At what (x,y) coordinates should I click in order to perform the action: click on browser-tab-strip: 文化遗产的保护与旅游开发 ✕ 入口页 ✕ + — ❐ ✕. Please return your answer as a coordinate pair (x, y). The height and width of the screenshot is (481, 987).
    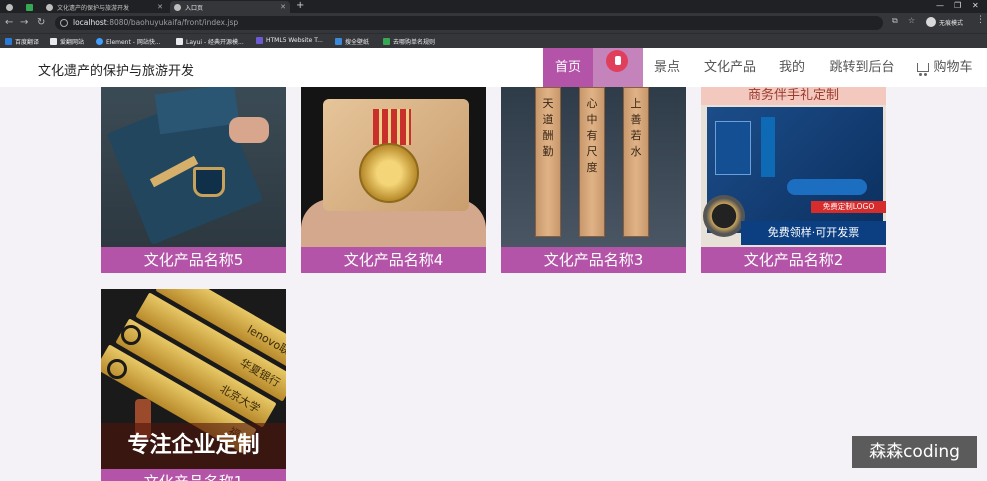
    Looking at the image, I should click on (493, 6).